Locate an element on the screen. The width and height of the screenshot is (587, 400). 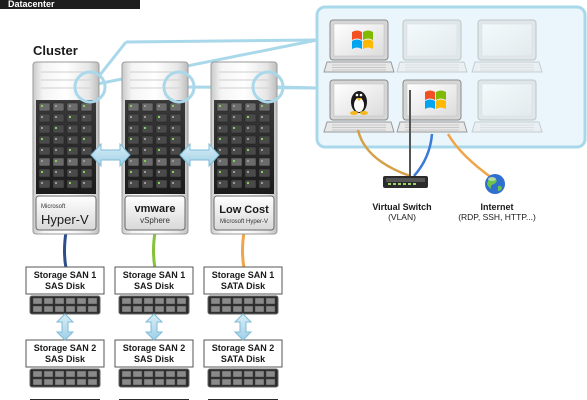
storage-san1-3-disk-type: SATA Disk is located at coordinates (243, 286).